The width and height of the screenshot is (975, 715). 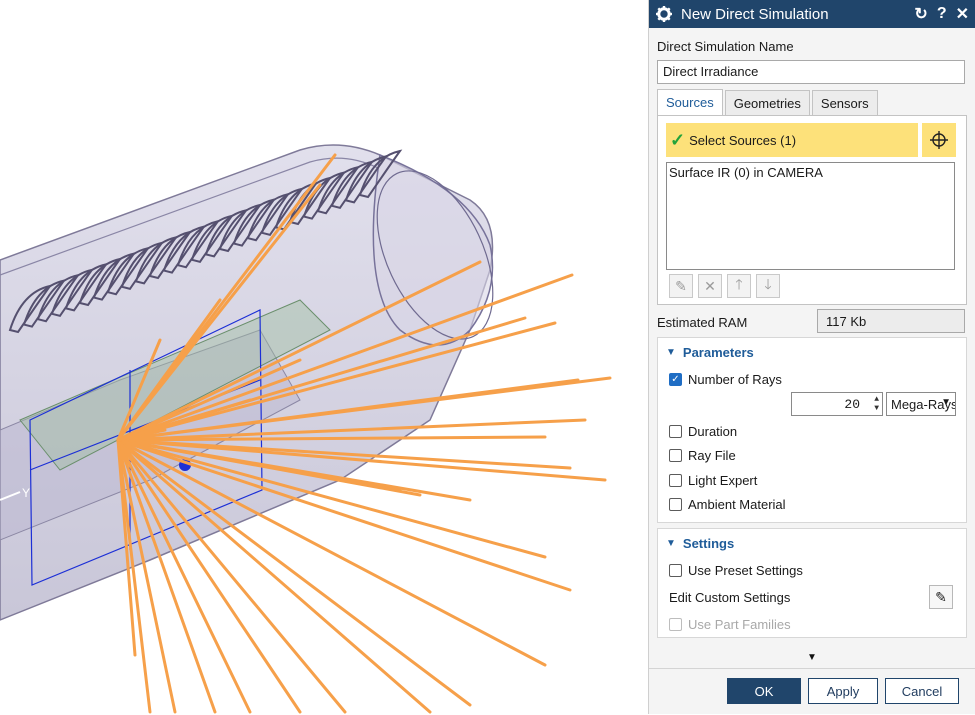 I want to click on housing-end-cap, so click(x=433, y=249).